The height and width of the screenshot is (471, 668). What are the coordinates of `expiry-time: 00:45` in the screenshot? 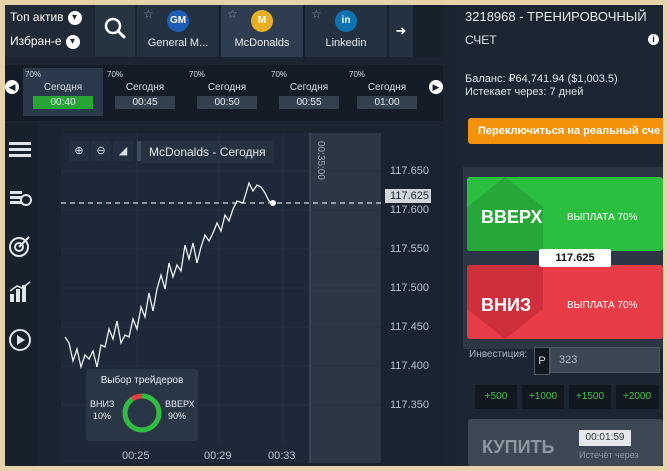 It's located at (145, 102).